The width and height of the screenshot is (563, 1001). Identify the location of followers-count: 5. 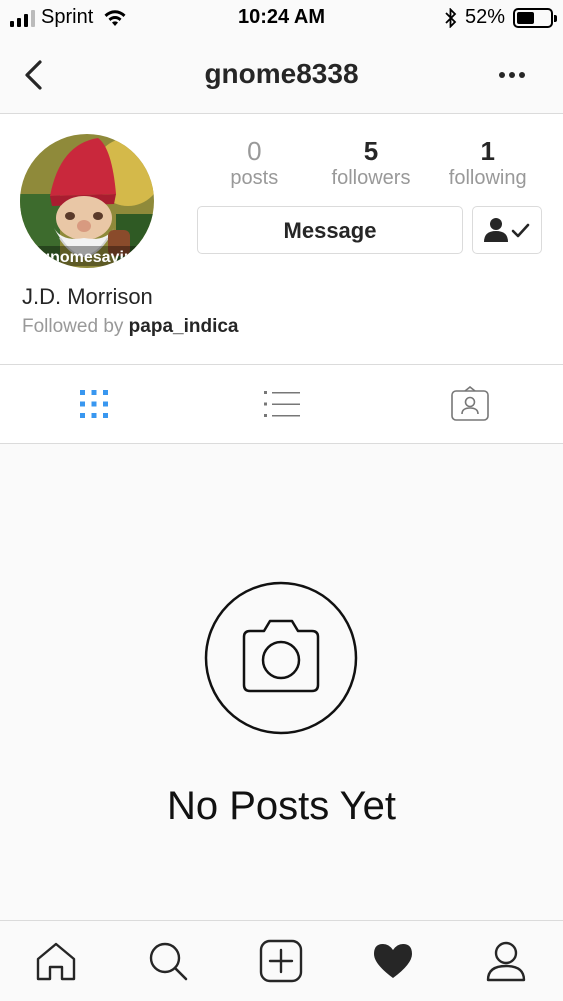
(371, 151).